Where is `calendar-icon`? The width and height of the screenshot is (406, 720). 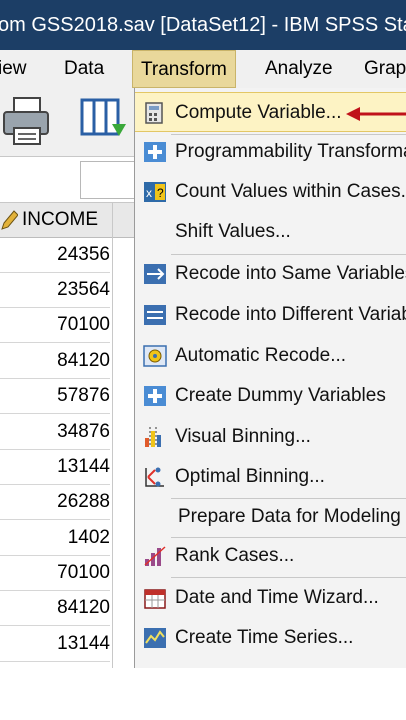 calendar-icon is located at coordinates (155, 599).